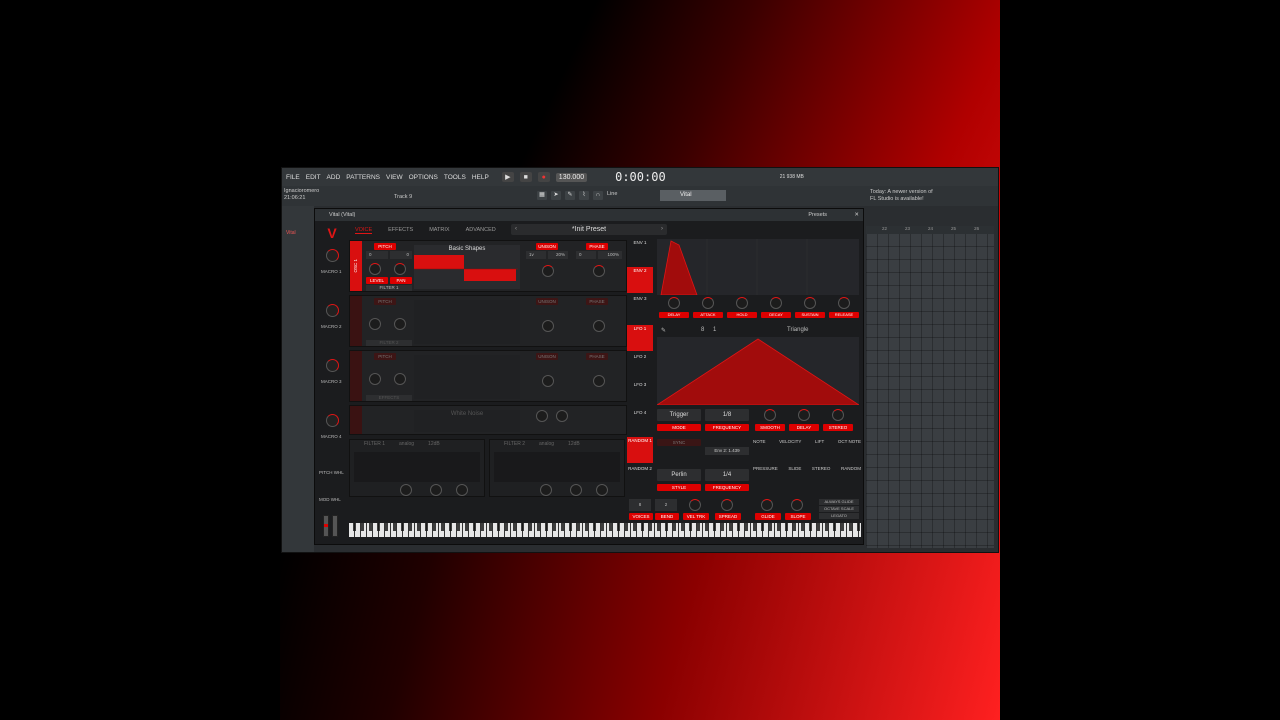 The height and width of the screenshot is (720, 1280). What do you see at coordinates (439, 230) in the screenshot?
I see `tab-matrix: MATRIX` at bounding box center [439, 230].